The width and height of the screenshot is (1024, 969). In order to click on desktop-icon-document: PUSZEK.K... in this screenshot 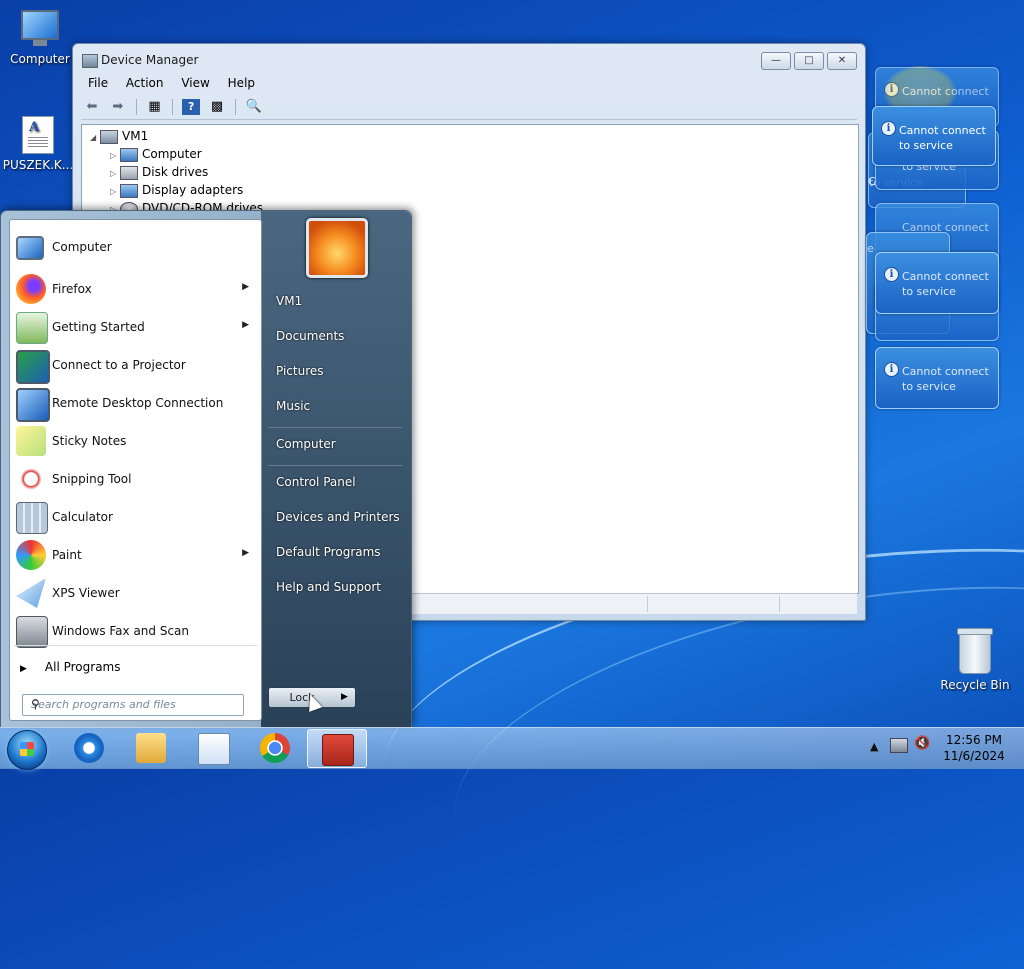, I will do `click(38, 144)`.